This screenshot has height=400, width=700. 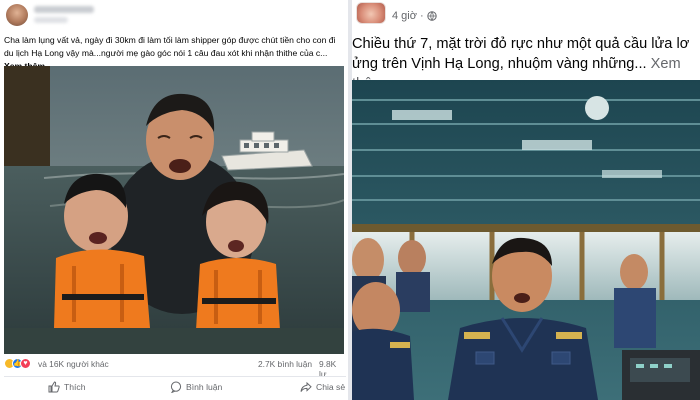 I want to click on share-button: Chia sẻ, so click(x=322, y=387).